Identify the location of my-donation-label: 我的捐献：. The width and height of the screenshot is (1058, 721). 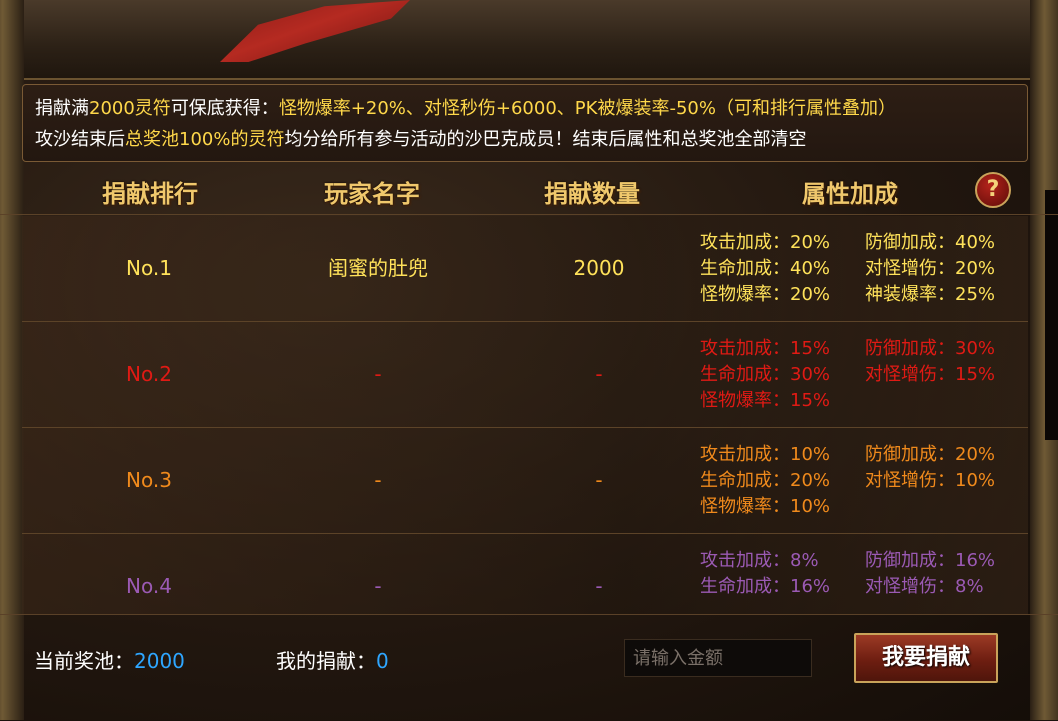
(326, 661).